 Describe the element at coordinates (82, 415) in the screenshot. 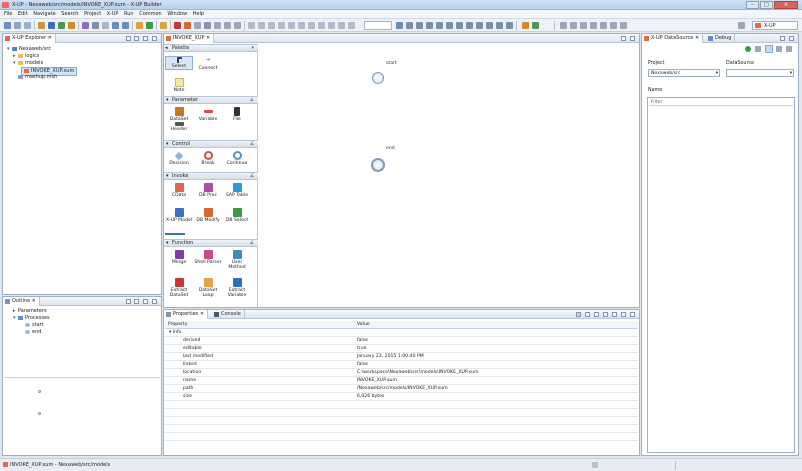

I see `outline-overview` at that location.